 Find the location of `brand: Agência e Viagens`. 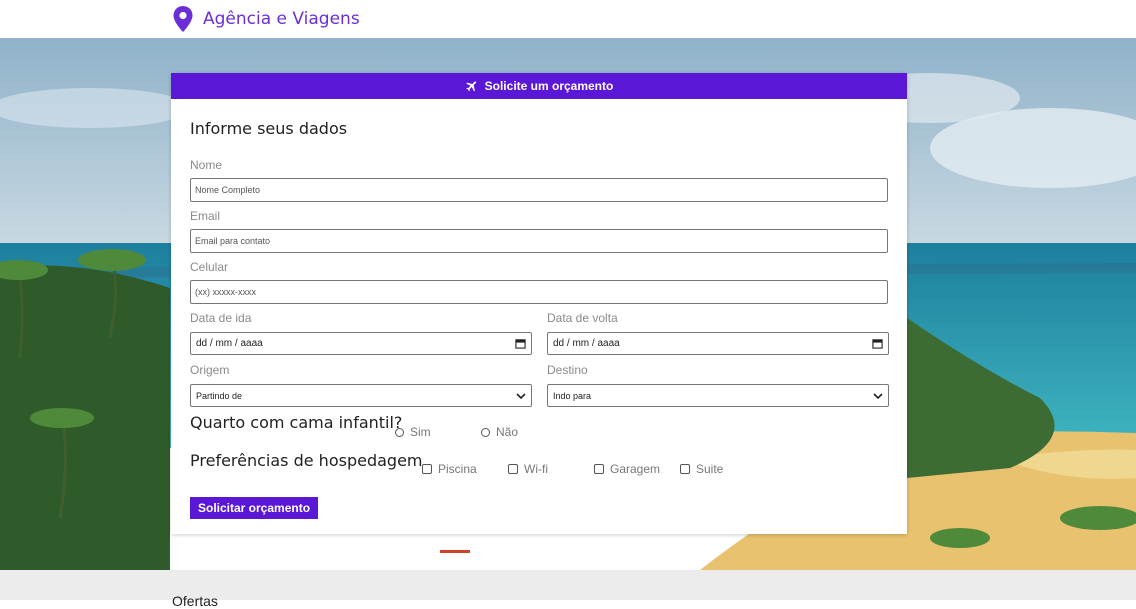

brand: Agência e Viagens is located at coordinates (266, 19).